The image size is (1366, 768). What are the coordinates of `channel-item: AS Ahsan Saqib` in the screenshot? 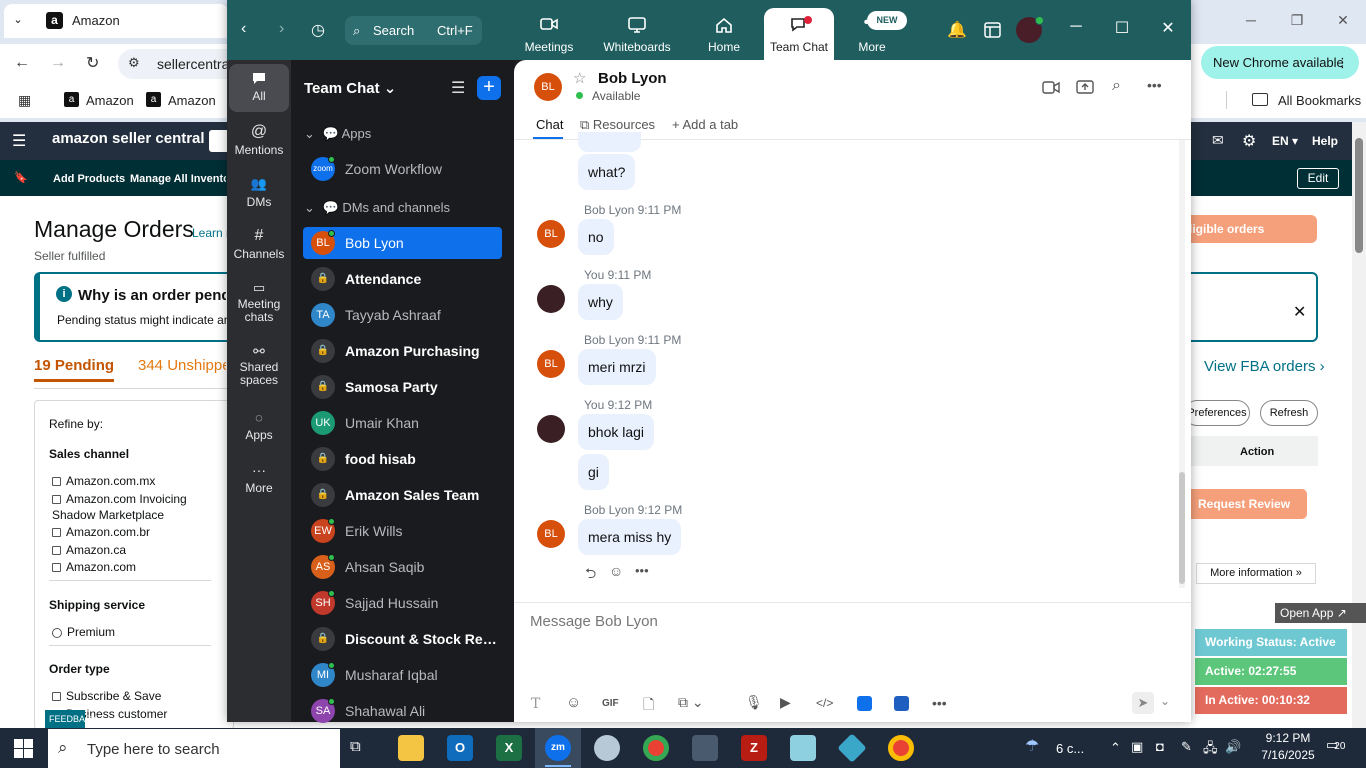 It's located at (402, 567).